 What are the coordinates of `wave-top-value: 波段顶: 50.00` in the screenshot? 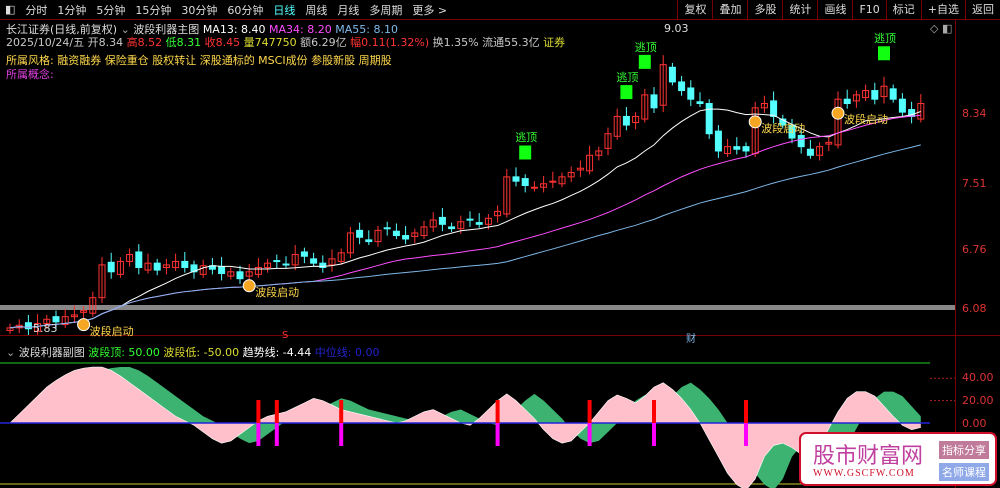 It's located at (124, 352).